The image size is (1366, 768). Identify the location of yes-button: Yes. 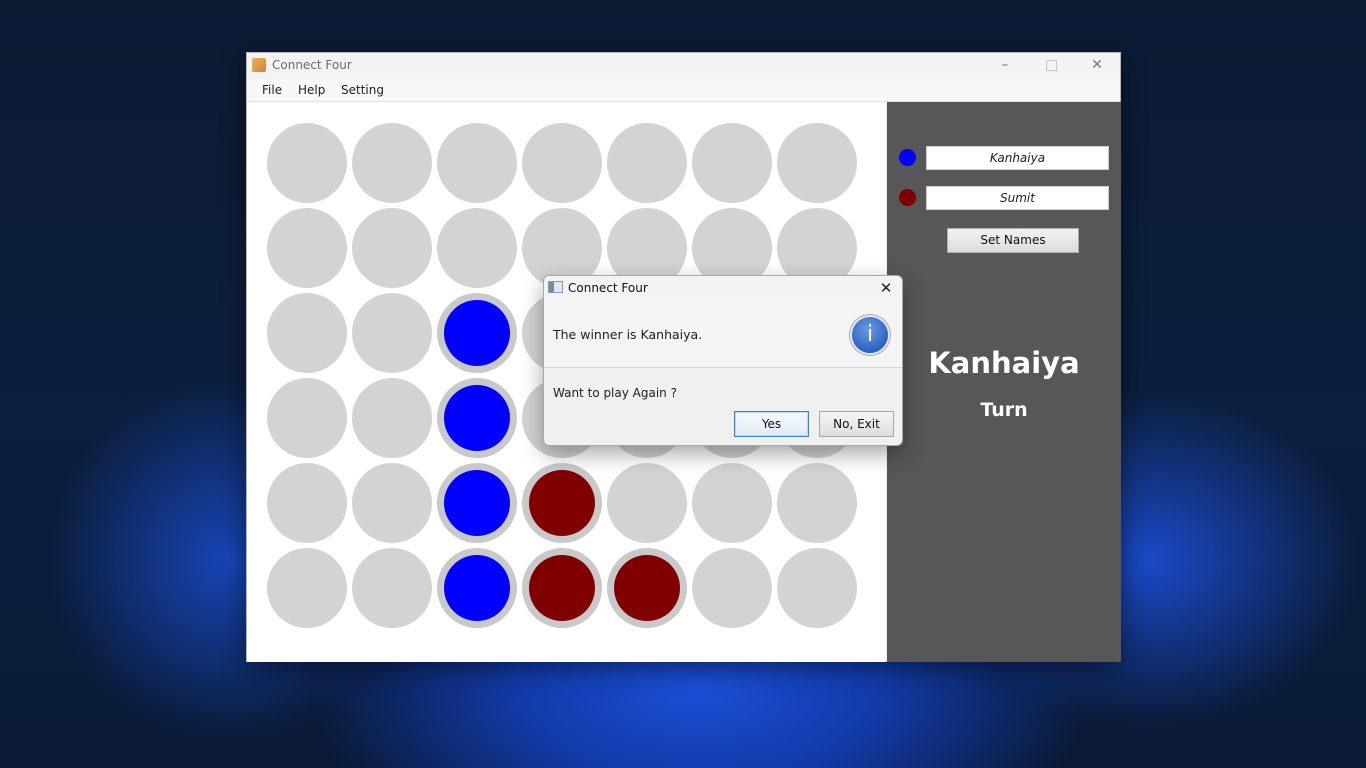
(771, 424).